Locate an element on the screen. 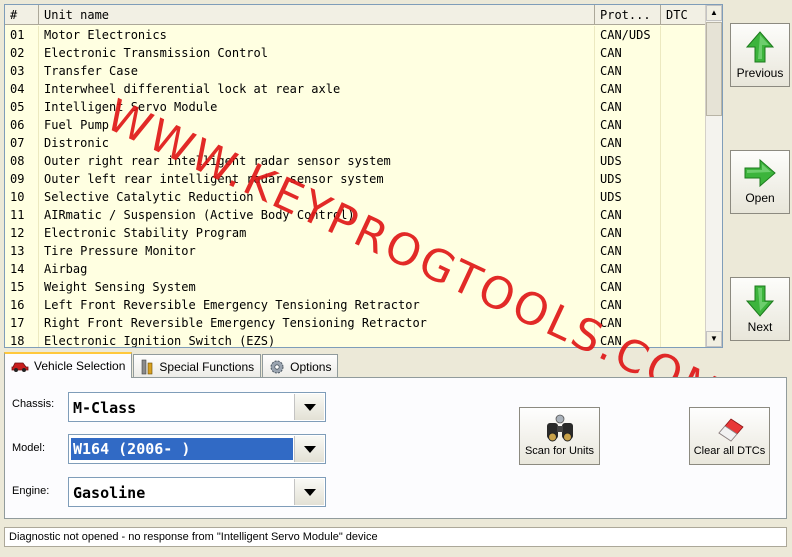 This screenshot has height=557, width=792. table-row: 15 Weight Sensing System CAN is located at coordinates (356, 287).